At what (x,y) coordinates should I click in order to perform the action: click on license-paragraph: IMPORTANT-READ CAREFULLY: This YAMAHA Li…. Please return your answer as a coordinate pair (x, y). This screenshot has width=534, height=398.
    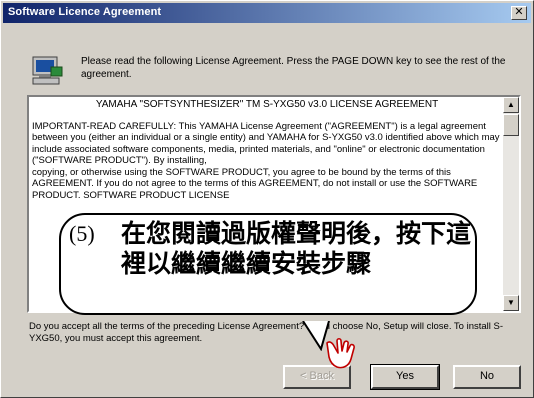
    Looking at the image, I should click on (259, 126).